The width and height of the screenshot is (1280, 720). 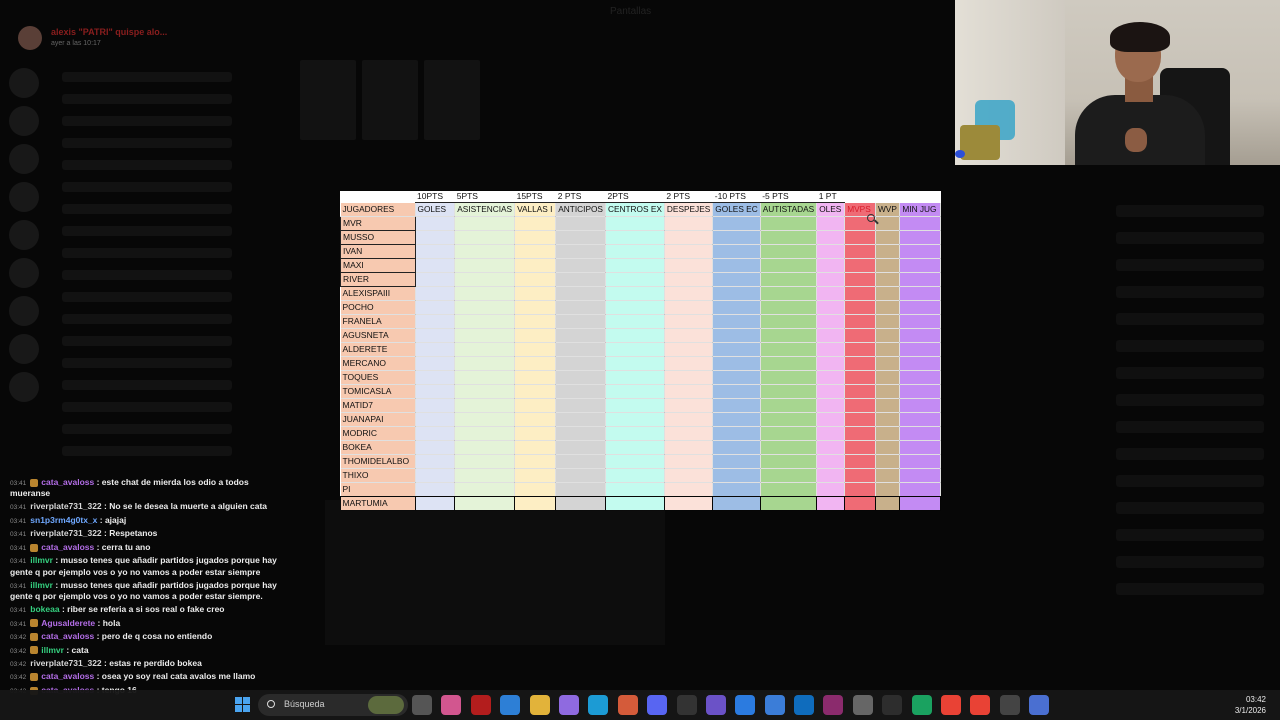 I want to click on calculator-icon, so click(x=1039, y=705).